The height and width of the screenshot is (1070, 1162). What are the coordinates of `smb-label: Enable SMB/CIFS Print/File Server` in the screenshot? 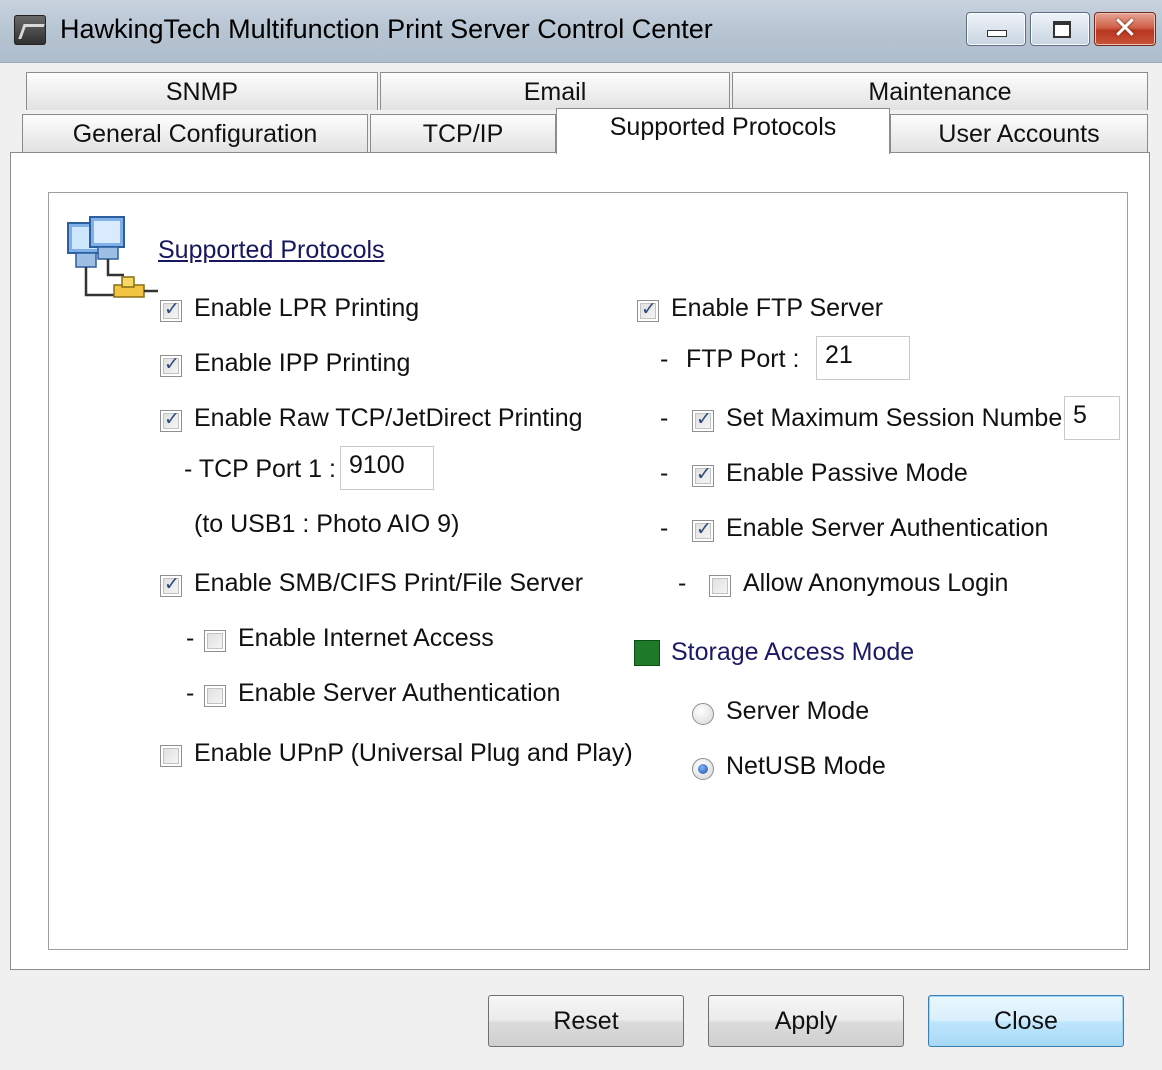 It's located at (388, 583).